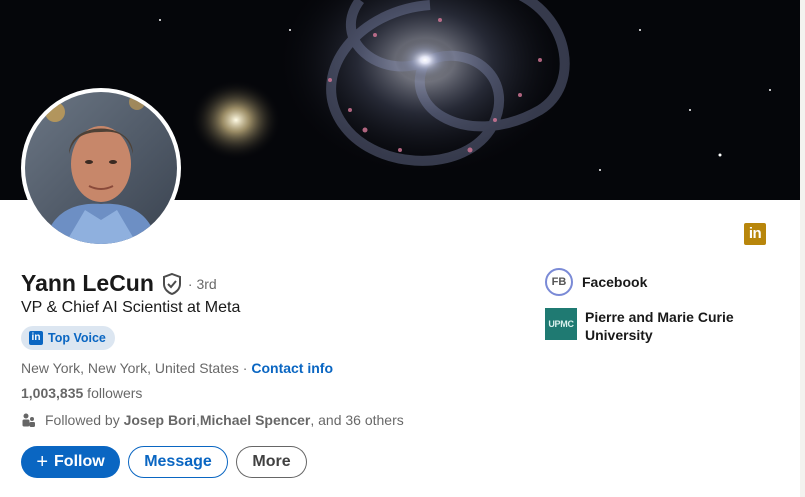 The height and width of the screenshot is (497, 805). Describe the element at coordinates (659, 326) in the screenshot. I see `org-name-upmc: Pierre and Marie Curie University` at that location.